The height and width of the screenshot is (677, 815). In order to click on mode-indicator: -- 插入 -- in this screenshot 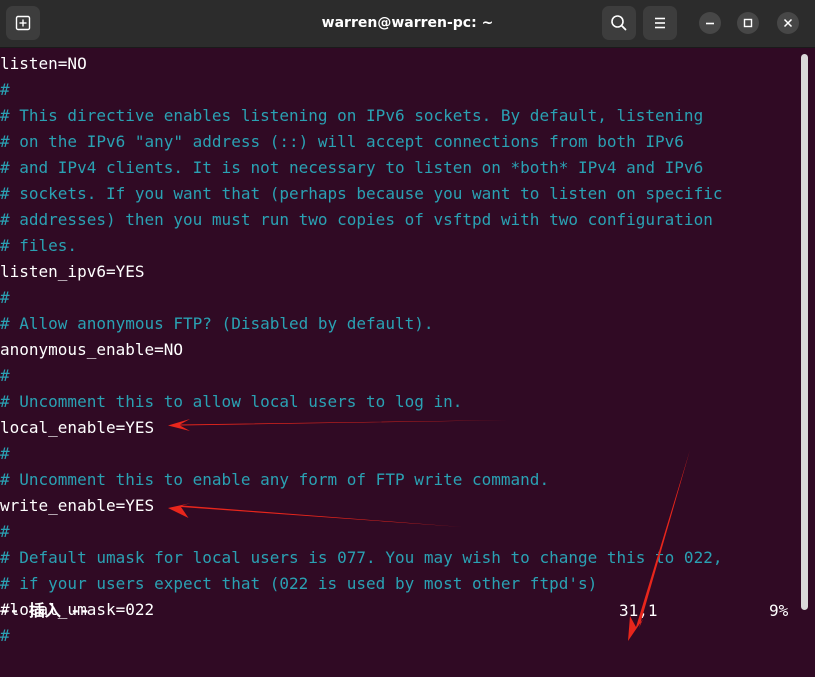, I will do `click(45, 610)`.